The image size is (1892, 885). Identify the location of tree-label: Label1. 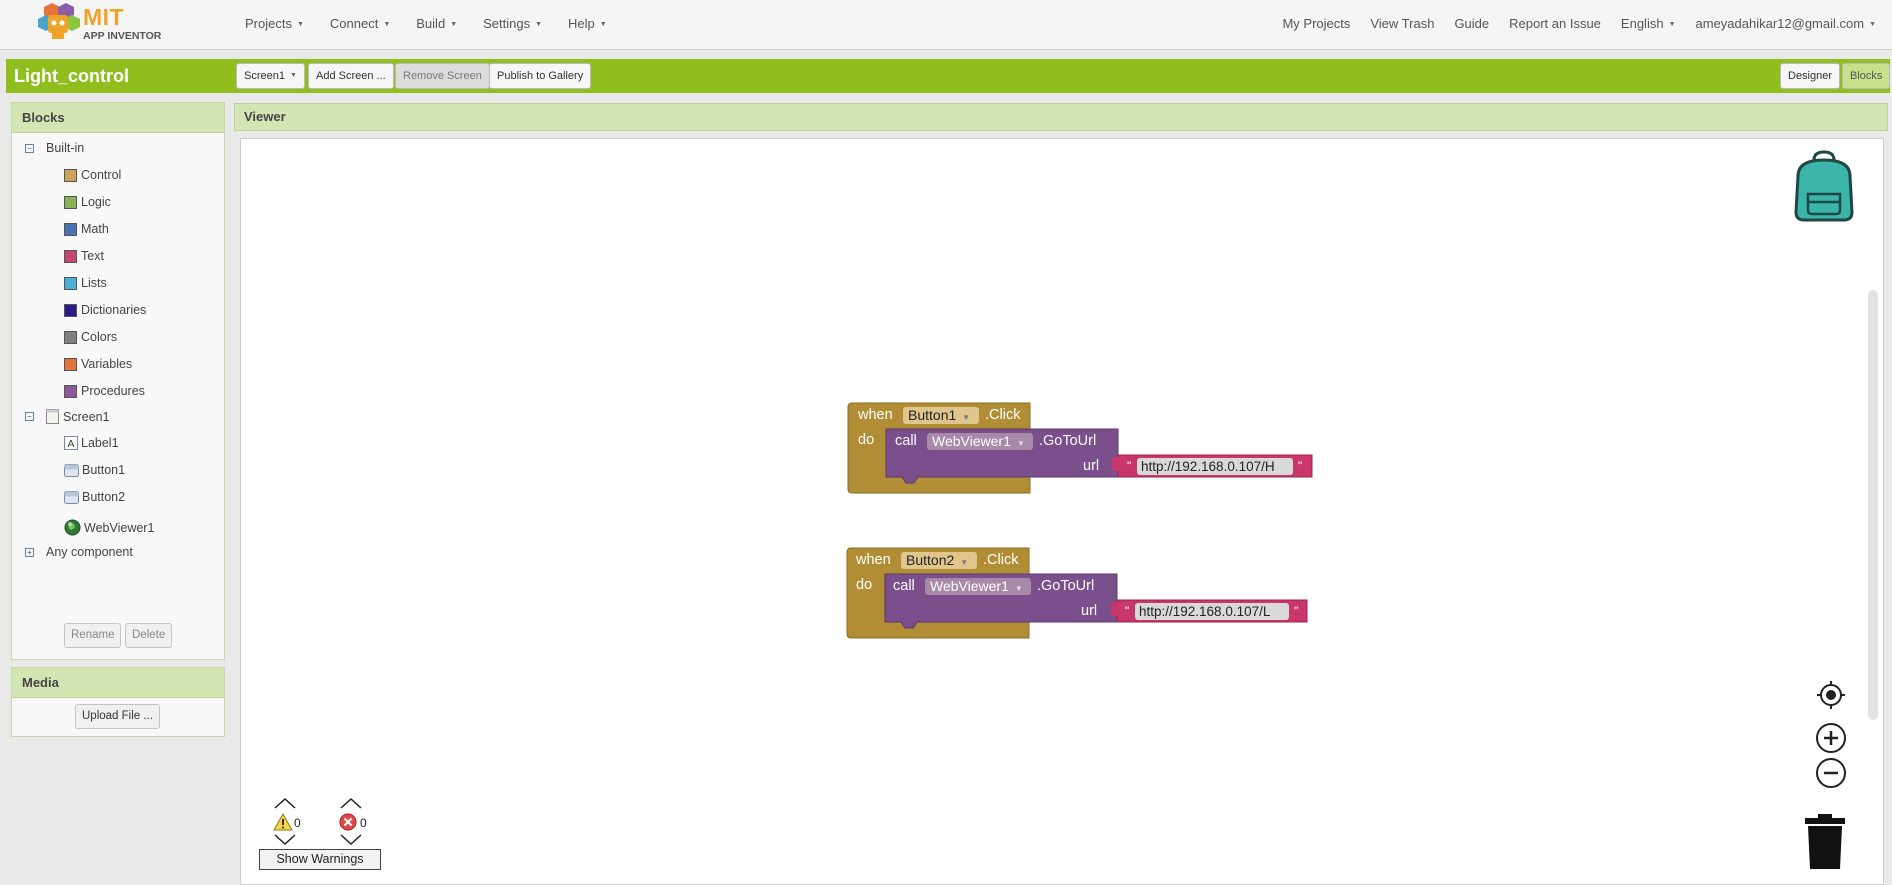
(100, 443).